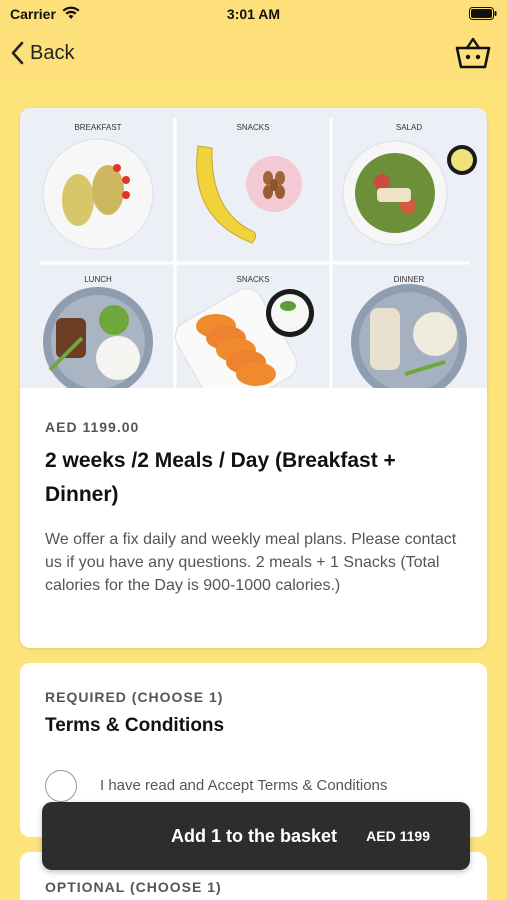 The width and height of the screenshot is (507, 900). Describe the element at coordinates (253, 279) in the screenshot. I see `image-label-snacks-2: SNACKS` at that location.